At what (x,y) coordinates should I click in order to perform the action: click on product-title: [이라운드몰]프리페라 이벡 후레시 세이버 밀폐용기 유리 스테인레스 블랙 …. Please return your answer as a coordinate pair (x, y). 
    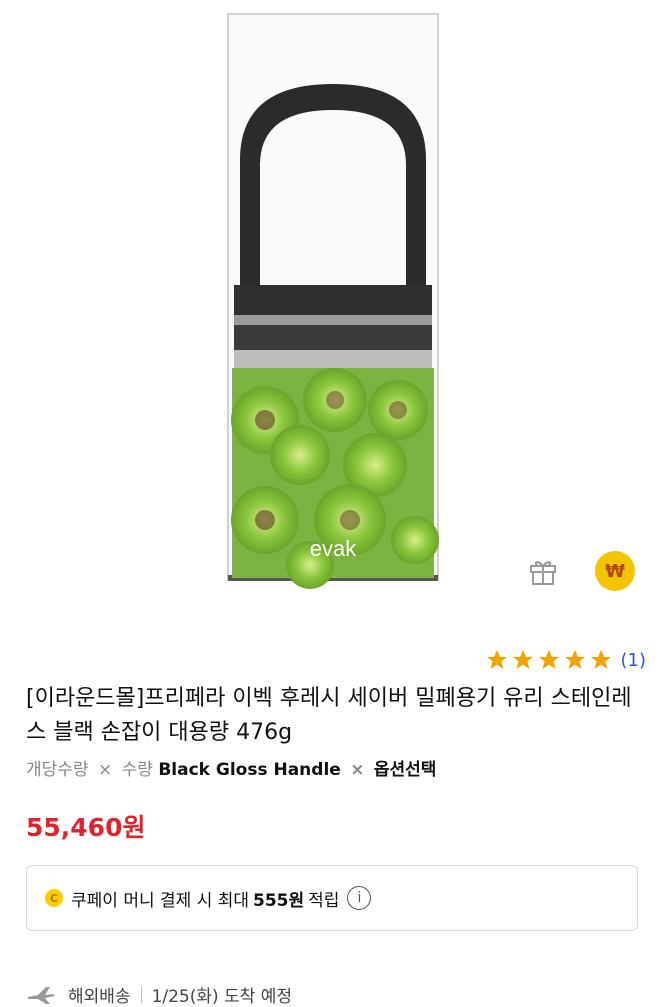
    Looking at the image, I should click on (329, 715).